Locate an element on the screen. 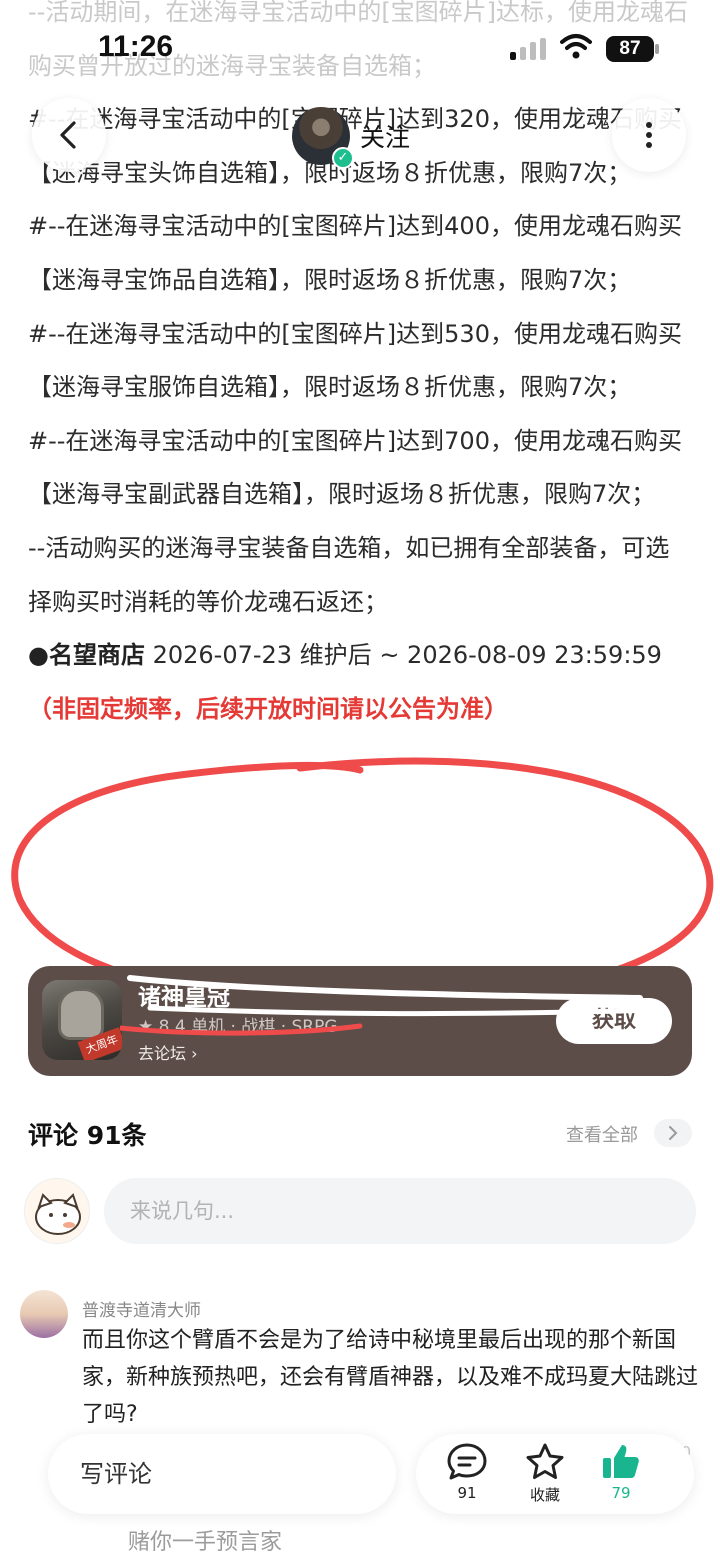 The image size is (720, 1560). knight-helmet-icon is located at coordinates (81, 1014).